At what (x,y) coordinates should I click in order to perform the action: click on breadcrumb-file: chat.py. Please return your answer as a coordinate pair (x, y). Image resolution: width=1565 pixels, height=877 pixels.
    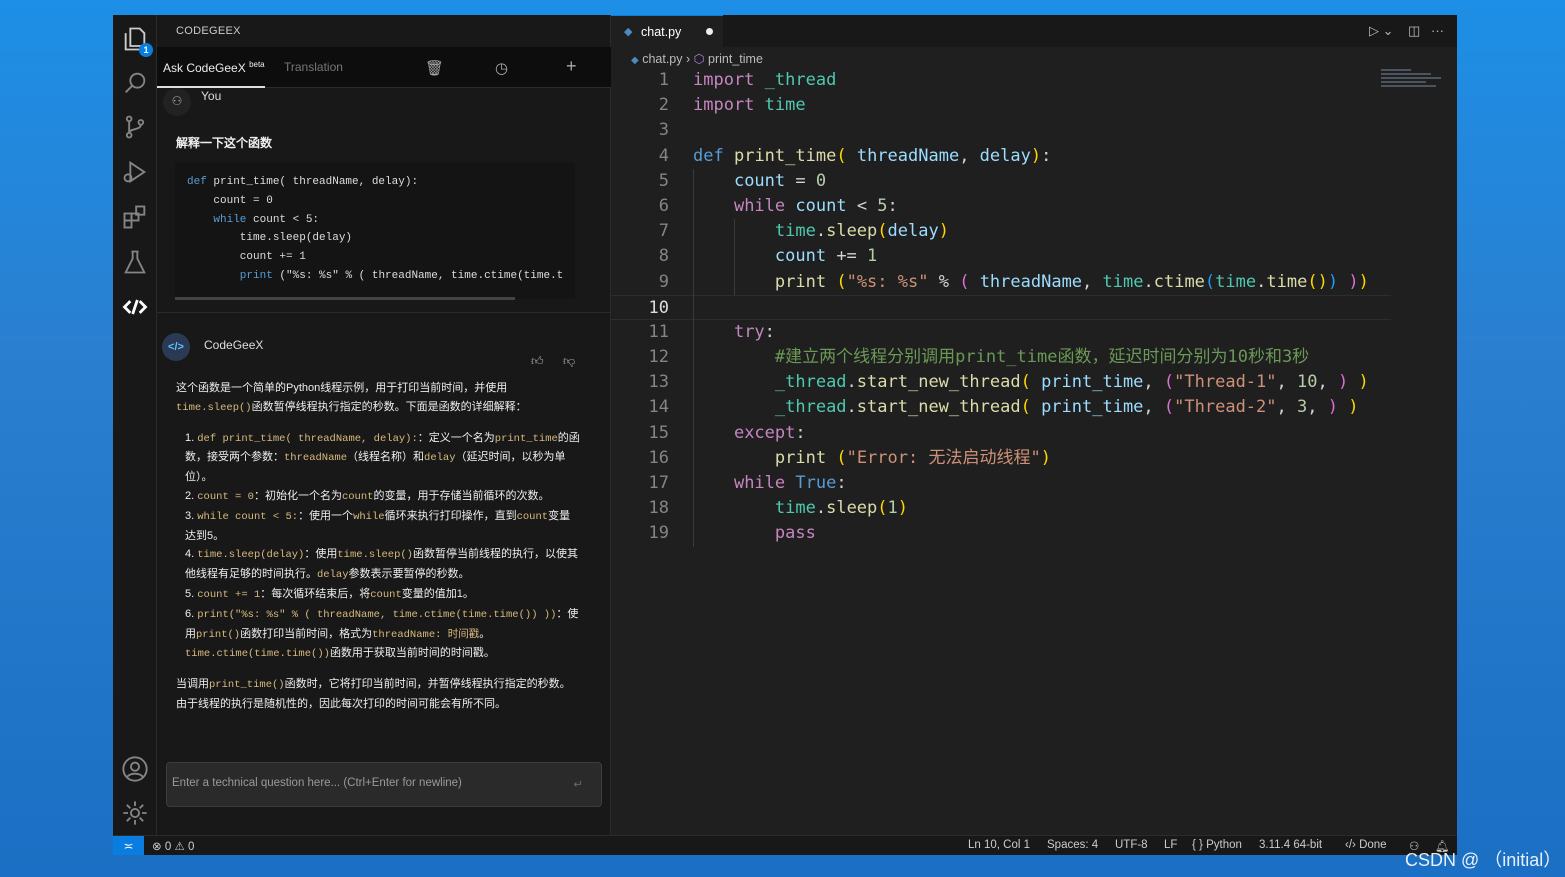
    Looking at the image, I should click on (662, 59).